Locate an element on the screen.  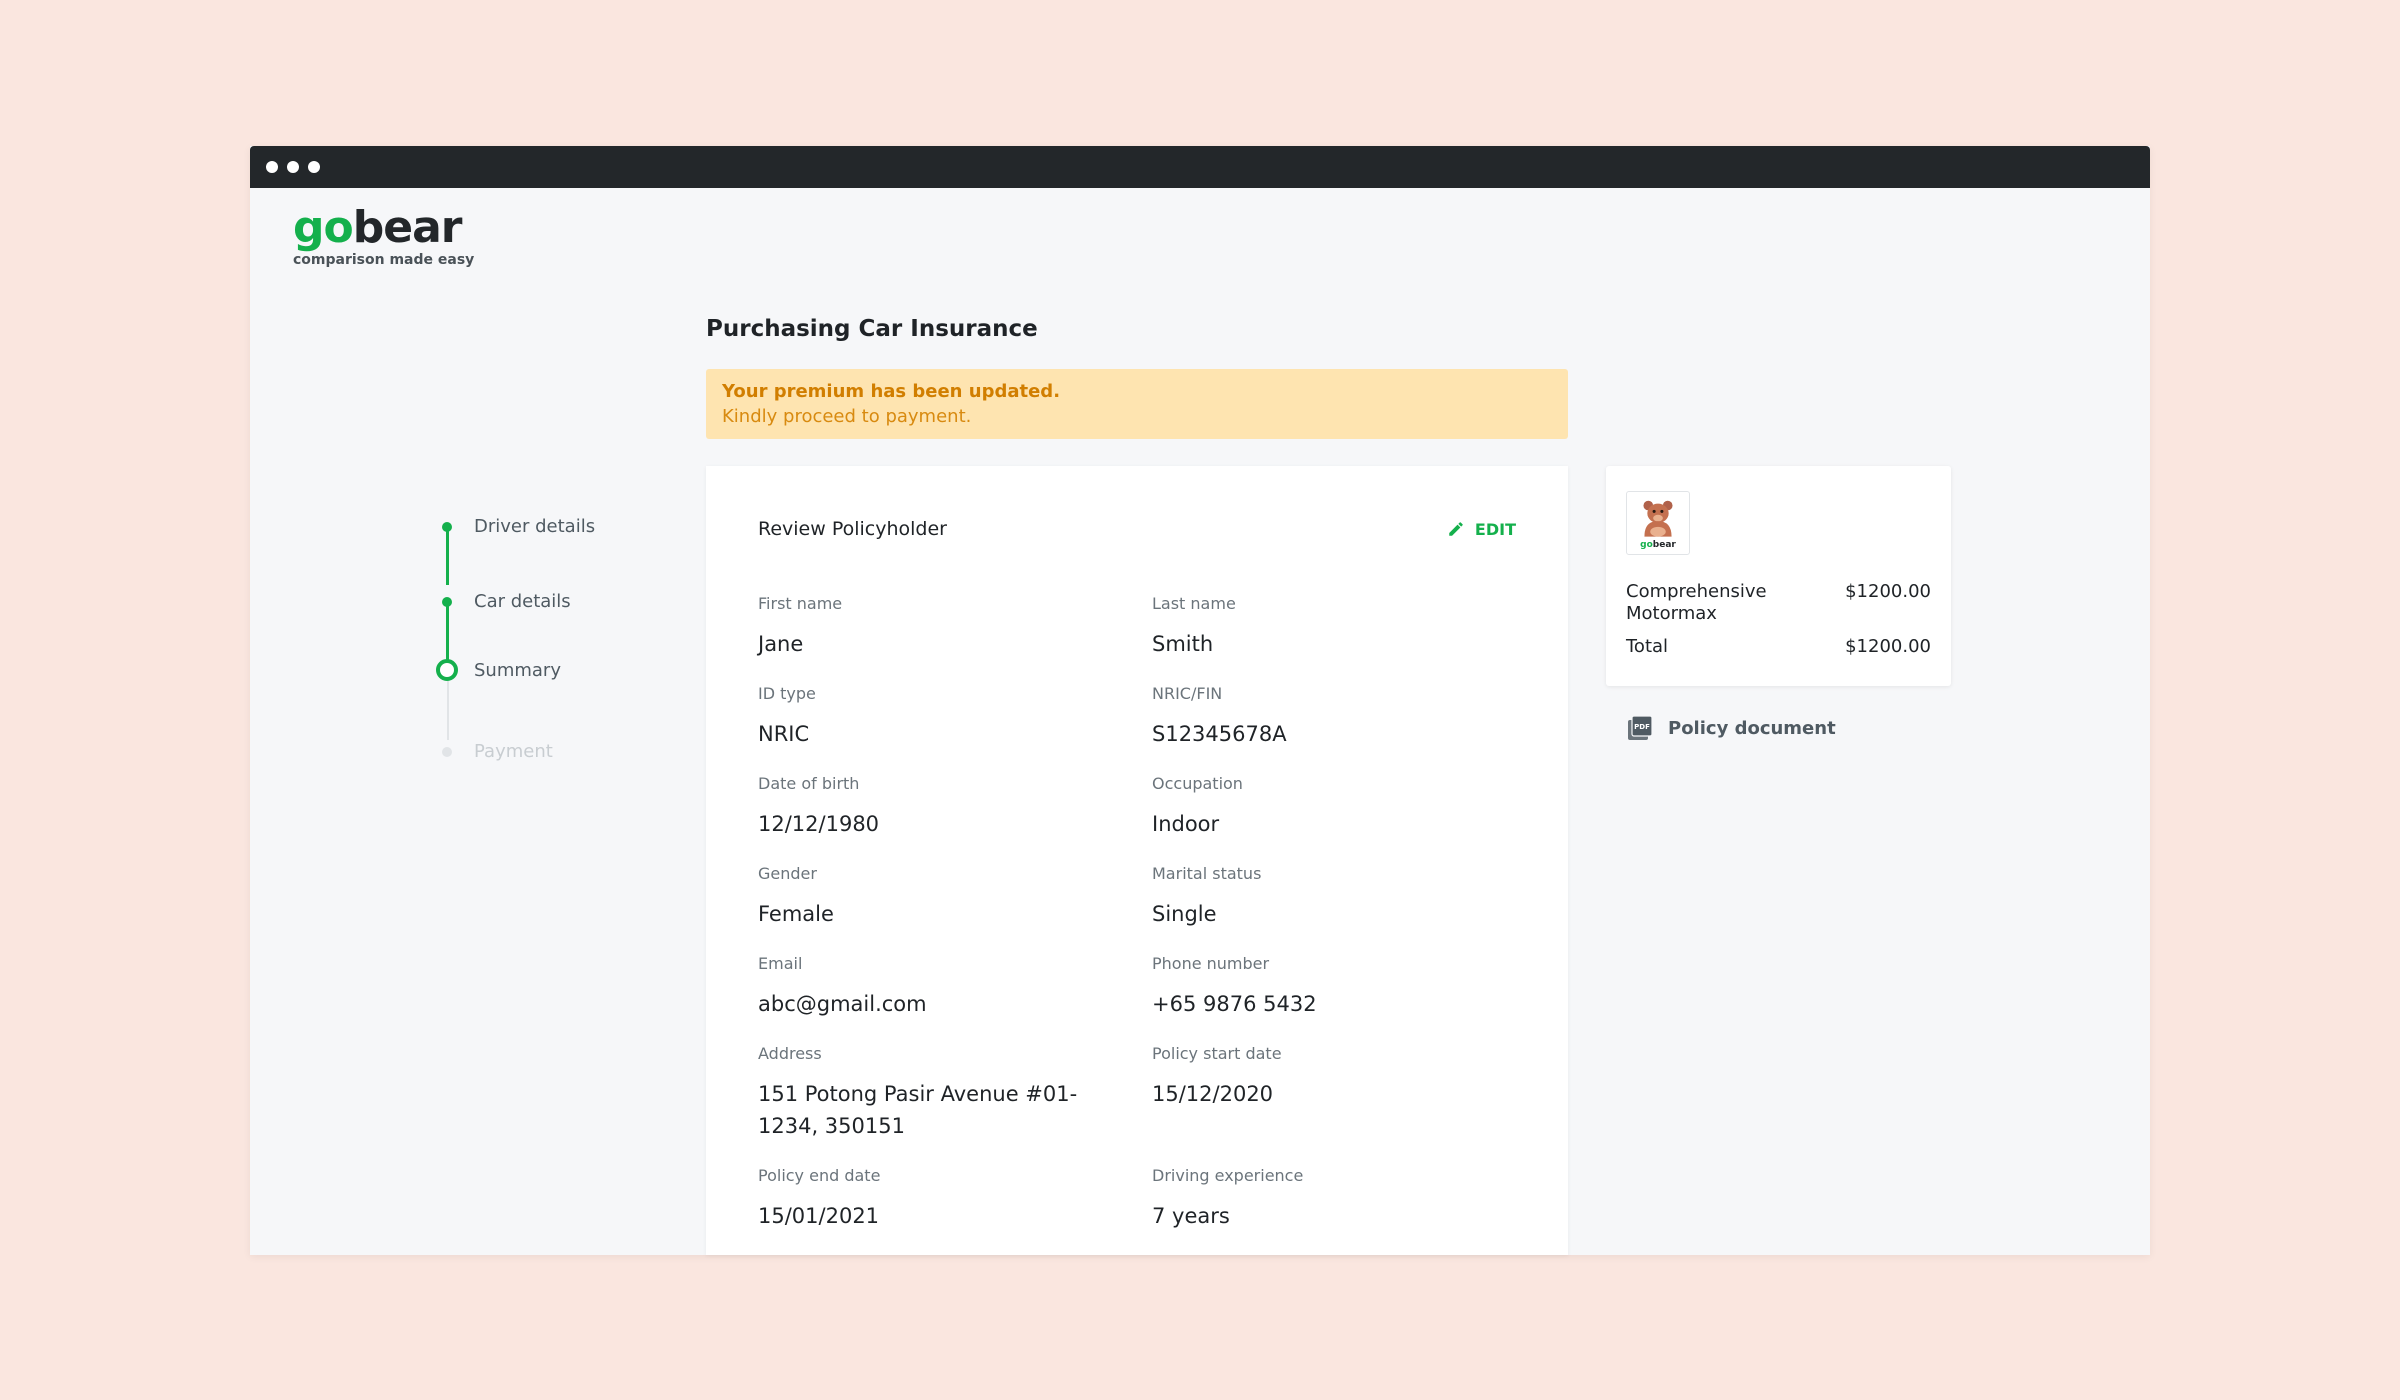
pdf-icon: PDF is located at coordinates (1640, 727).